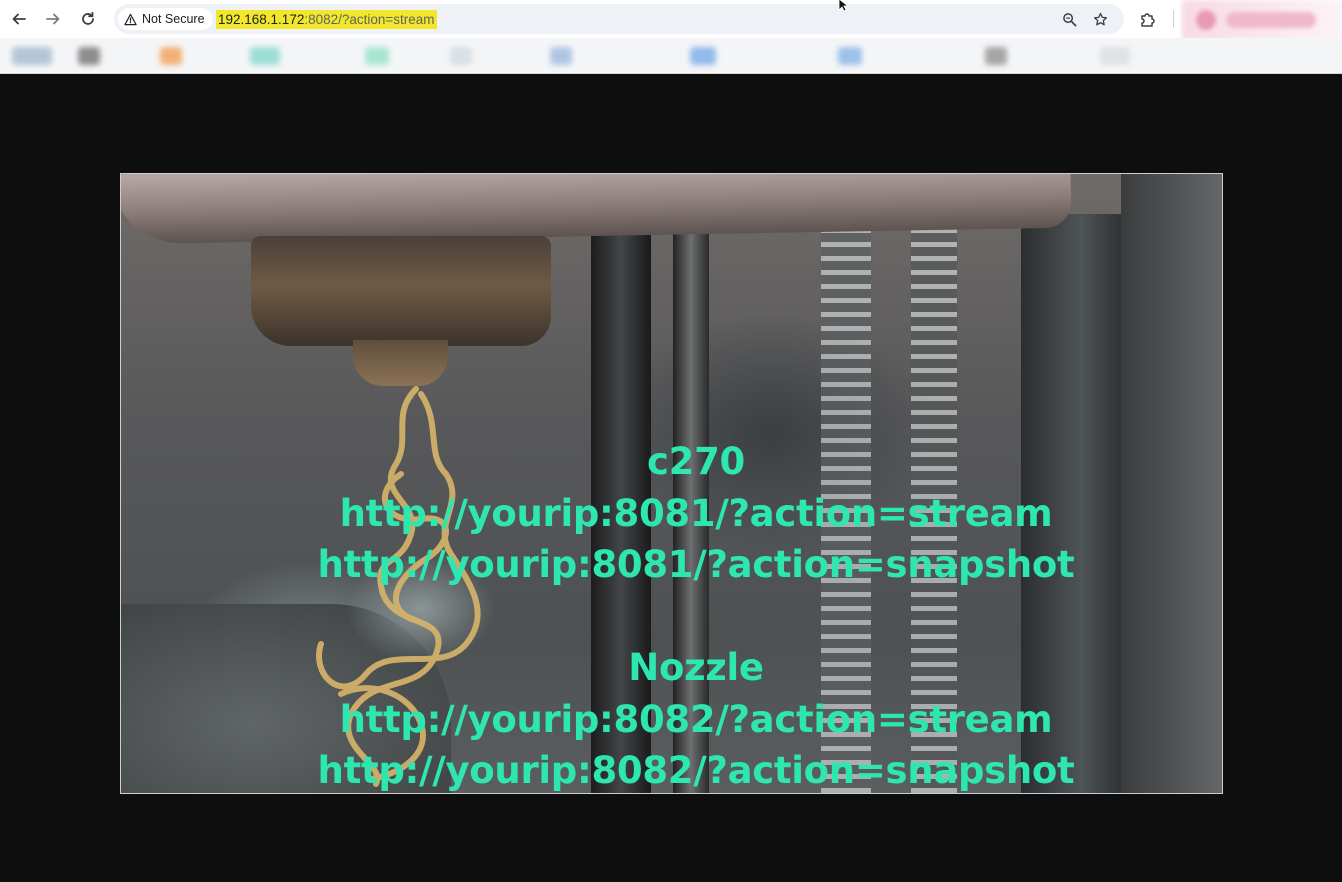  I want to click on extensions-icon, so click(1148, 19).